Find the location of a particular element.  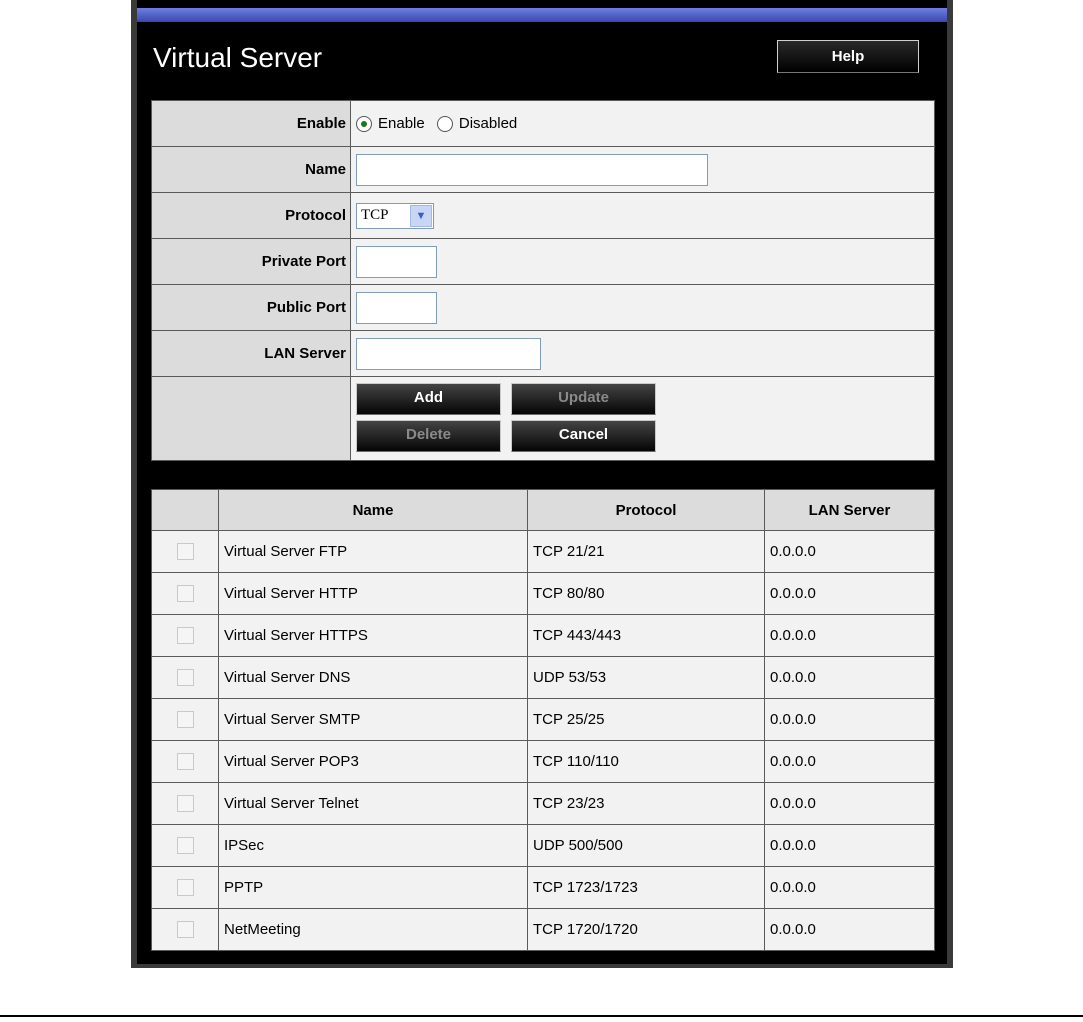

row-name: PPTP is located at coordinates (373, 887).